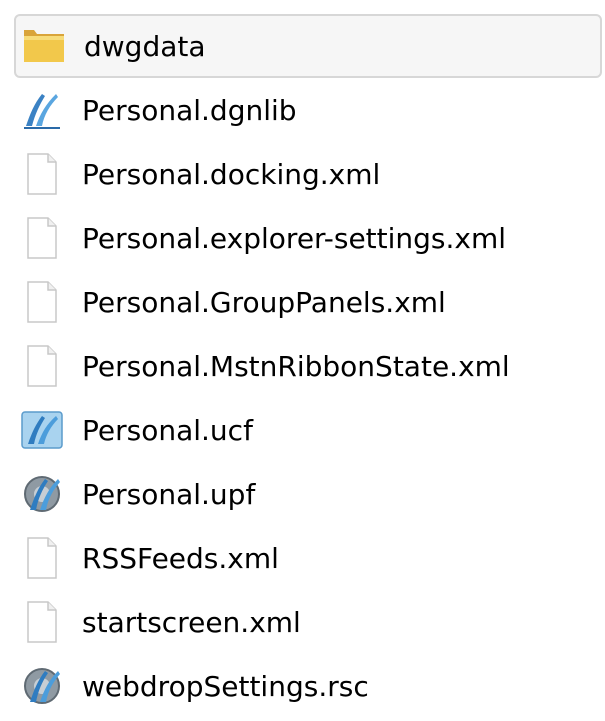 The image size is (605, 721). I want to click on file-row-personal-upf: Personal.upf, so click(308, 494).